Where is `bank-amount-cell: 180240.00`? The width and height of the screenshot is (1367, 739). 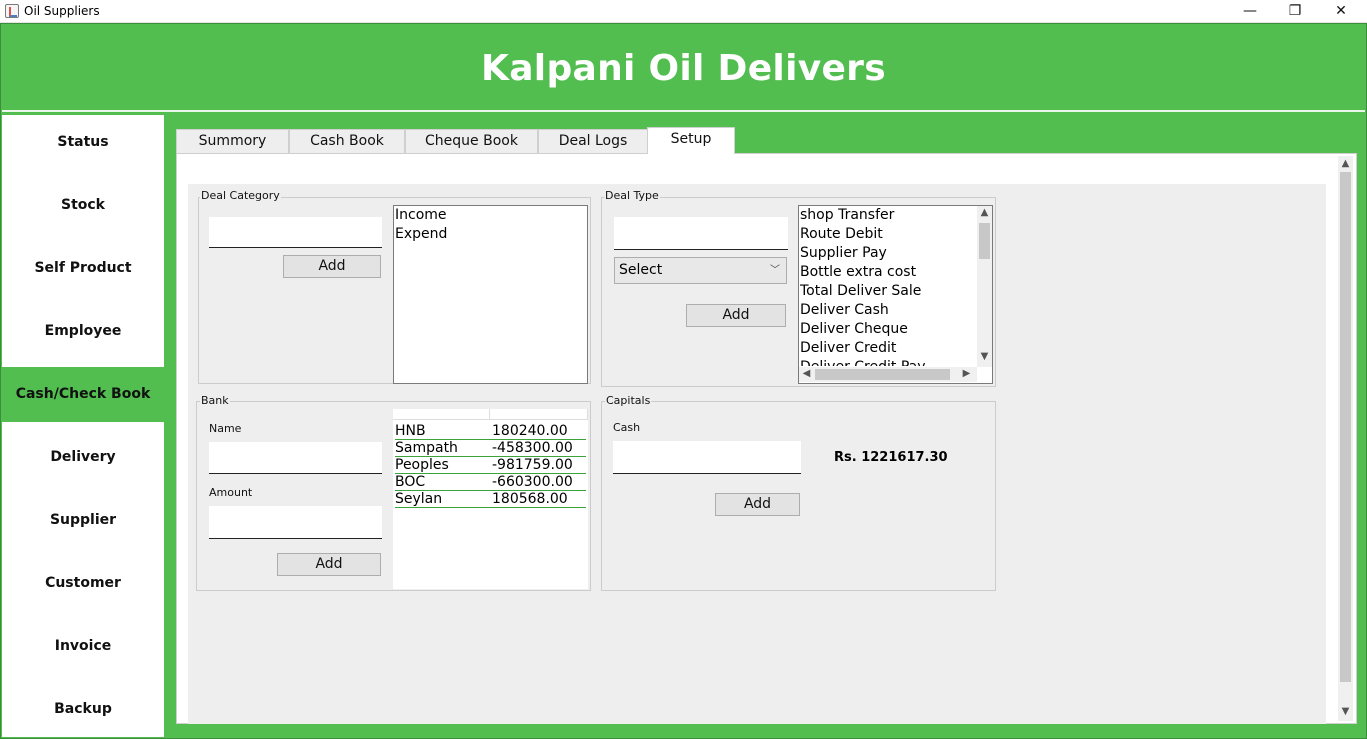
bank-amount-cell: 180240.00 is located at coordinates (530, 431).